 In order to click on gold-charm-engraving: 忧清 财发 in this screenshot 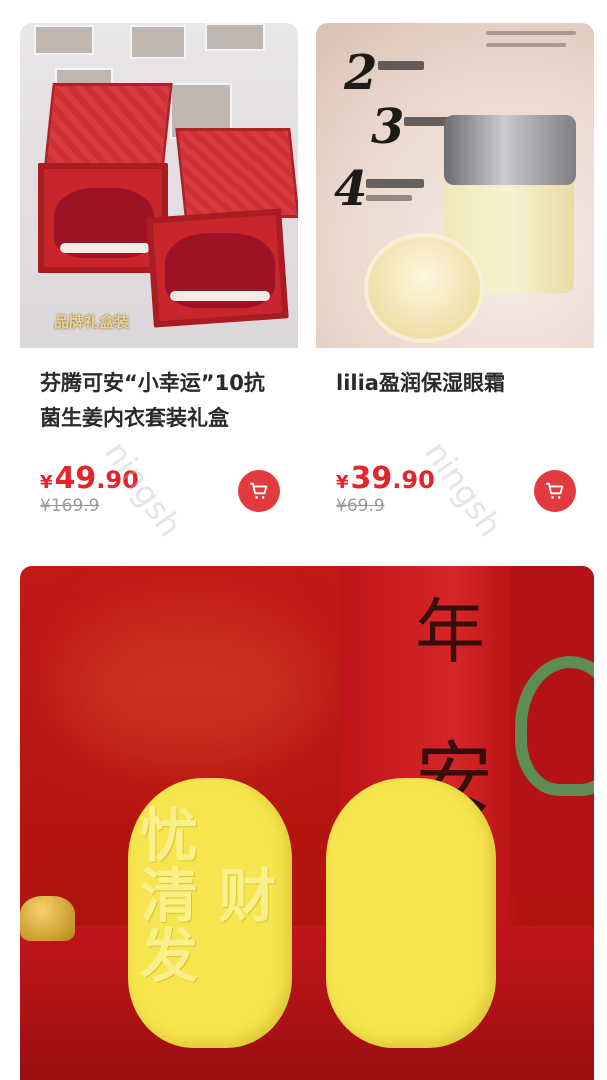, I will do `click(208, 896)`.